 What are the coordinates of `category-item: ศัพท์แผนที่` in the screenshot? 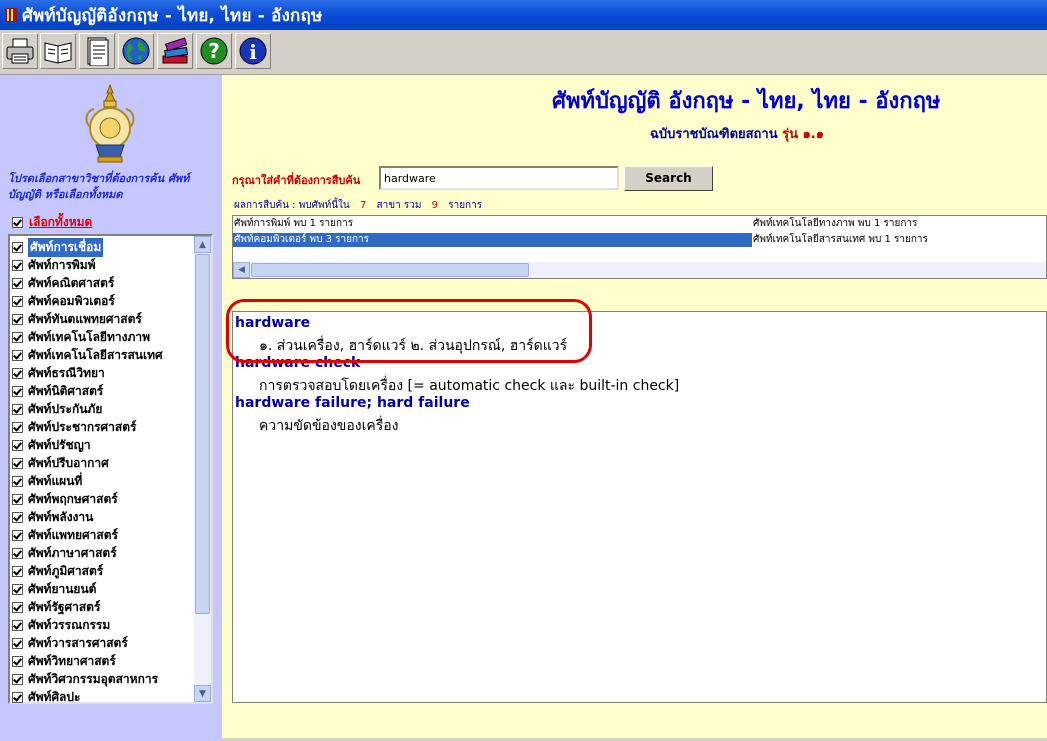 It's located at (104, 481).